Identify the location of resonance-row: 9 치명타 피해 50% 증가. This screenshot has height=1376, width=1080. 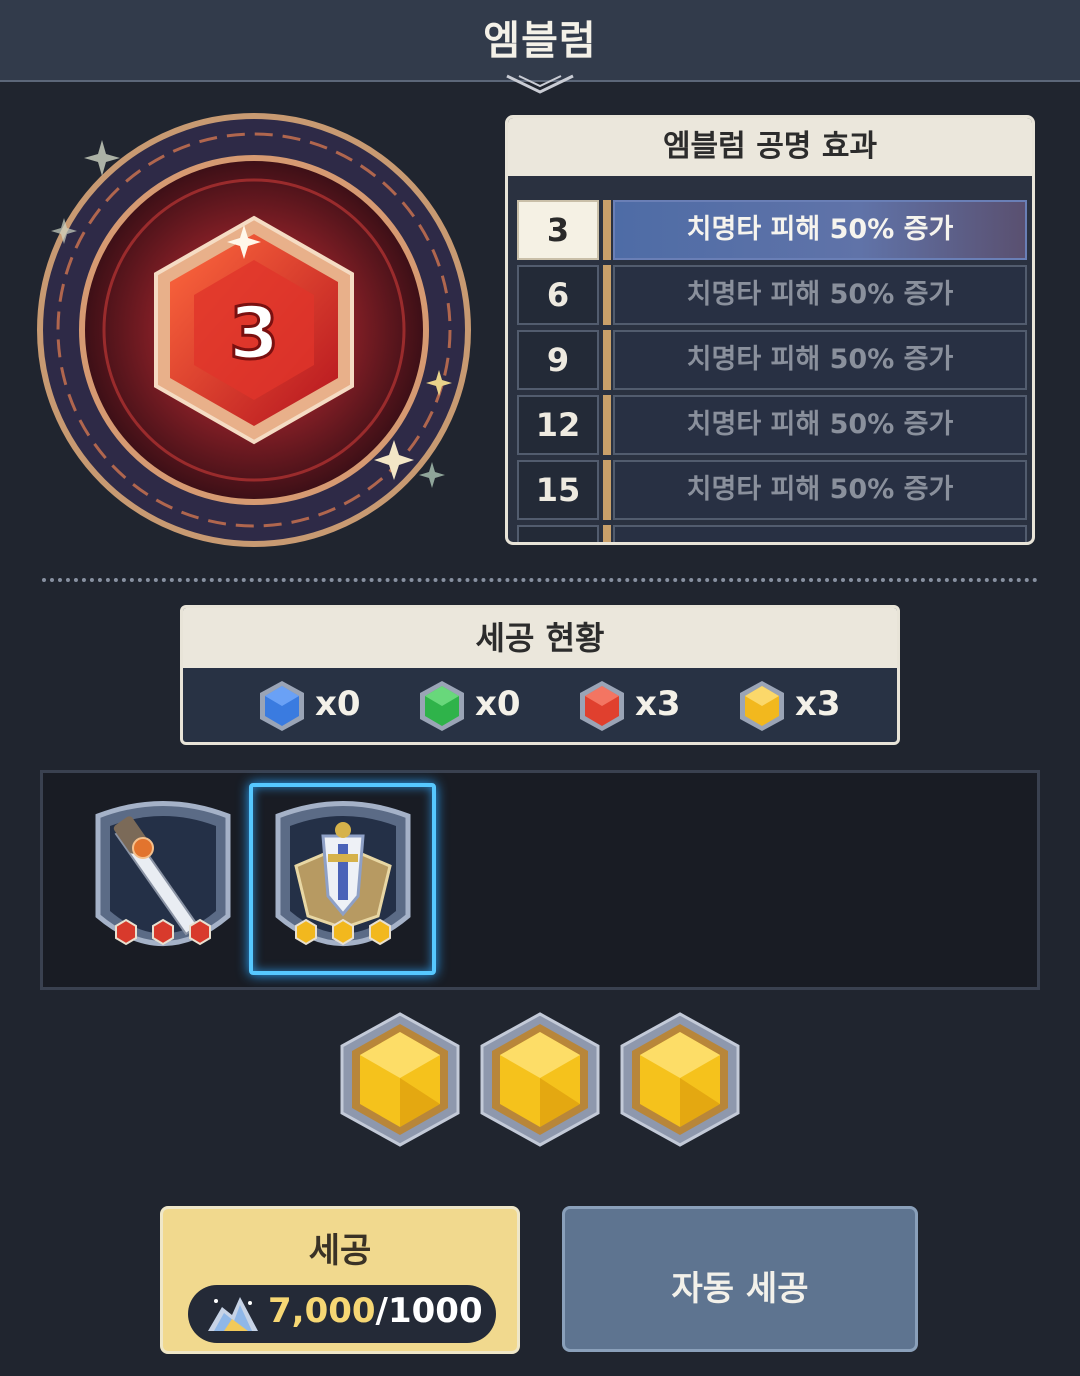
(772, 360).